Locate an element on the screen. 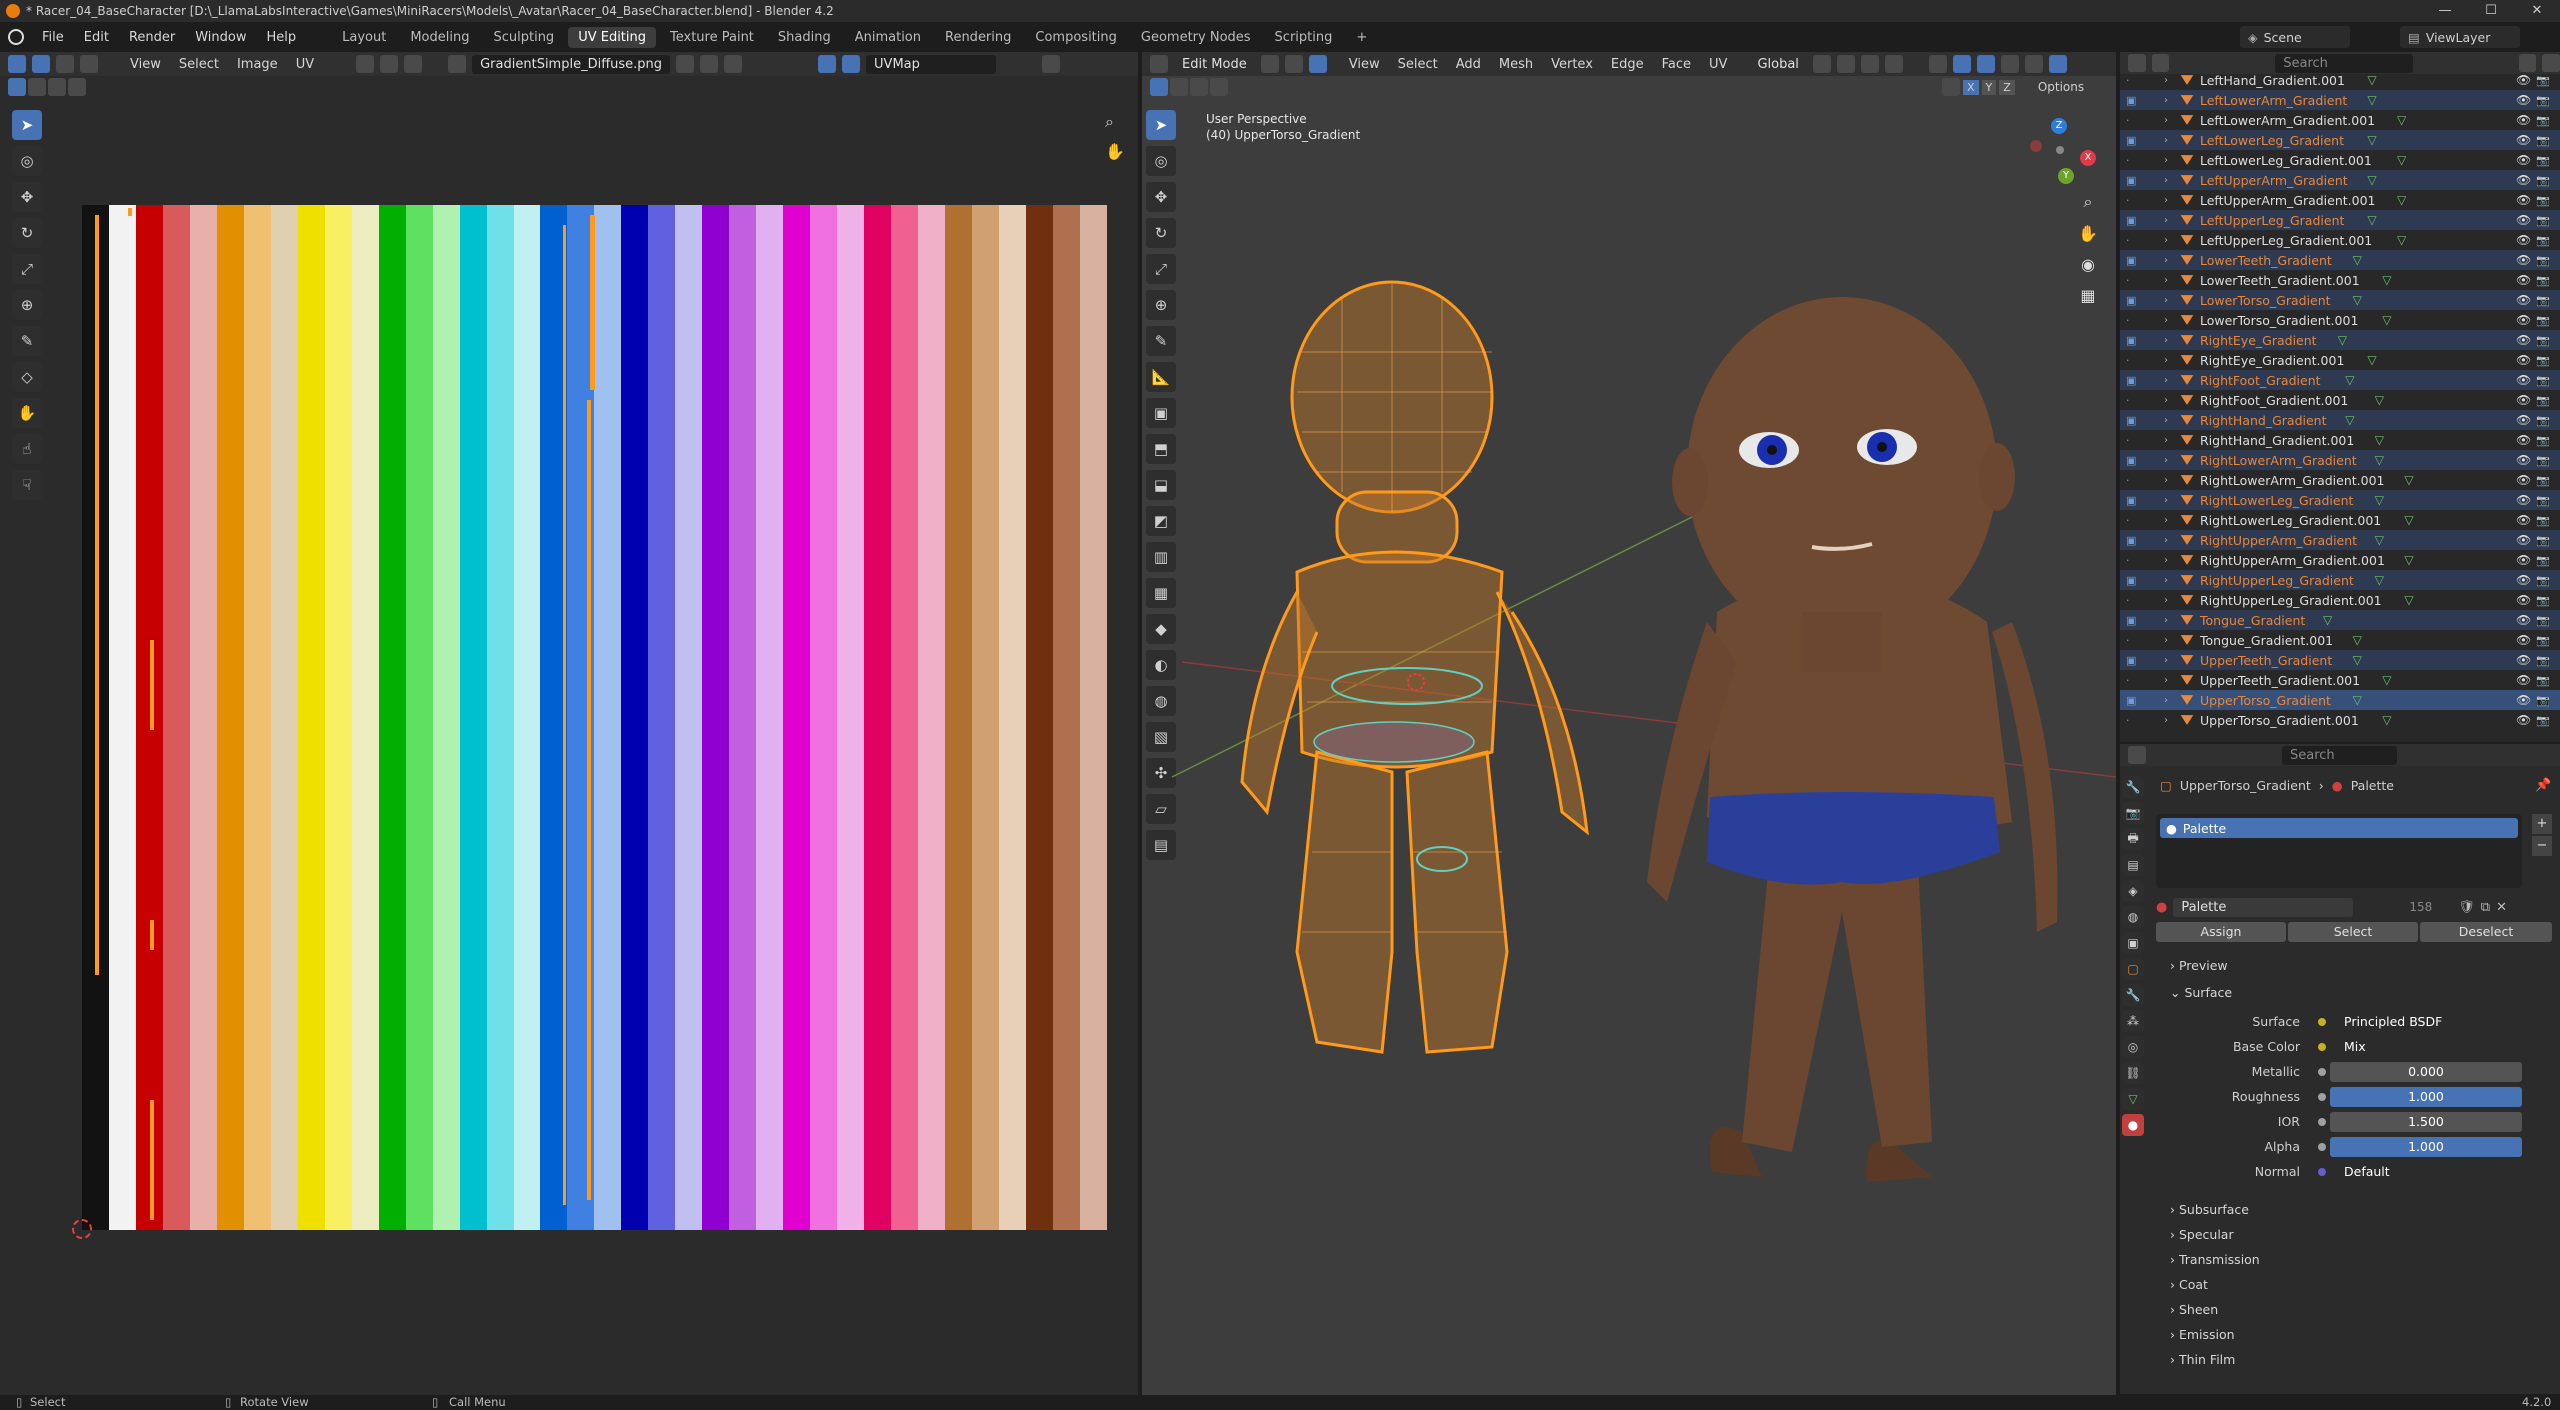 This screenshot has width=2560, height=1410. menu-edit: Edit is located at coordinates (96, 37).